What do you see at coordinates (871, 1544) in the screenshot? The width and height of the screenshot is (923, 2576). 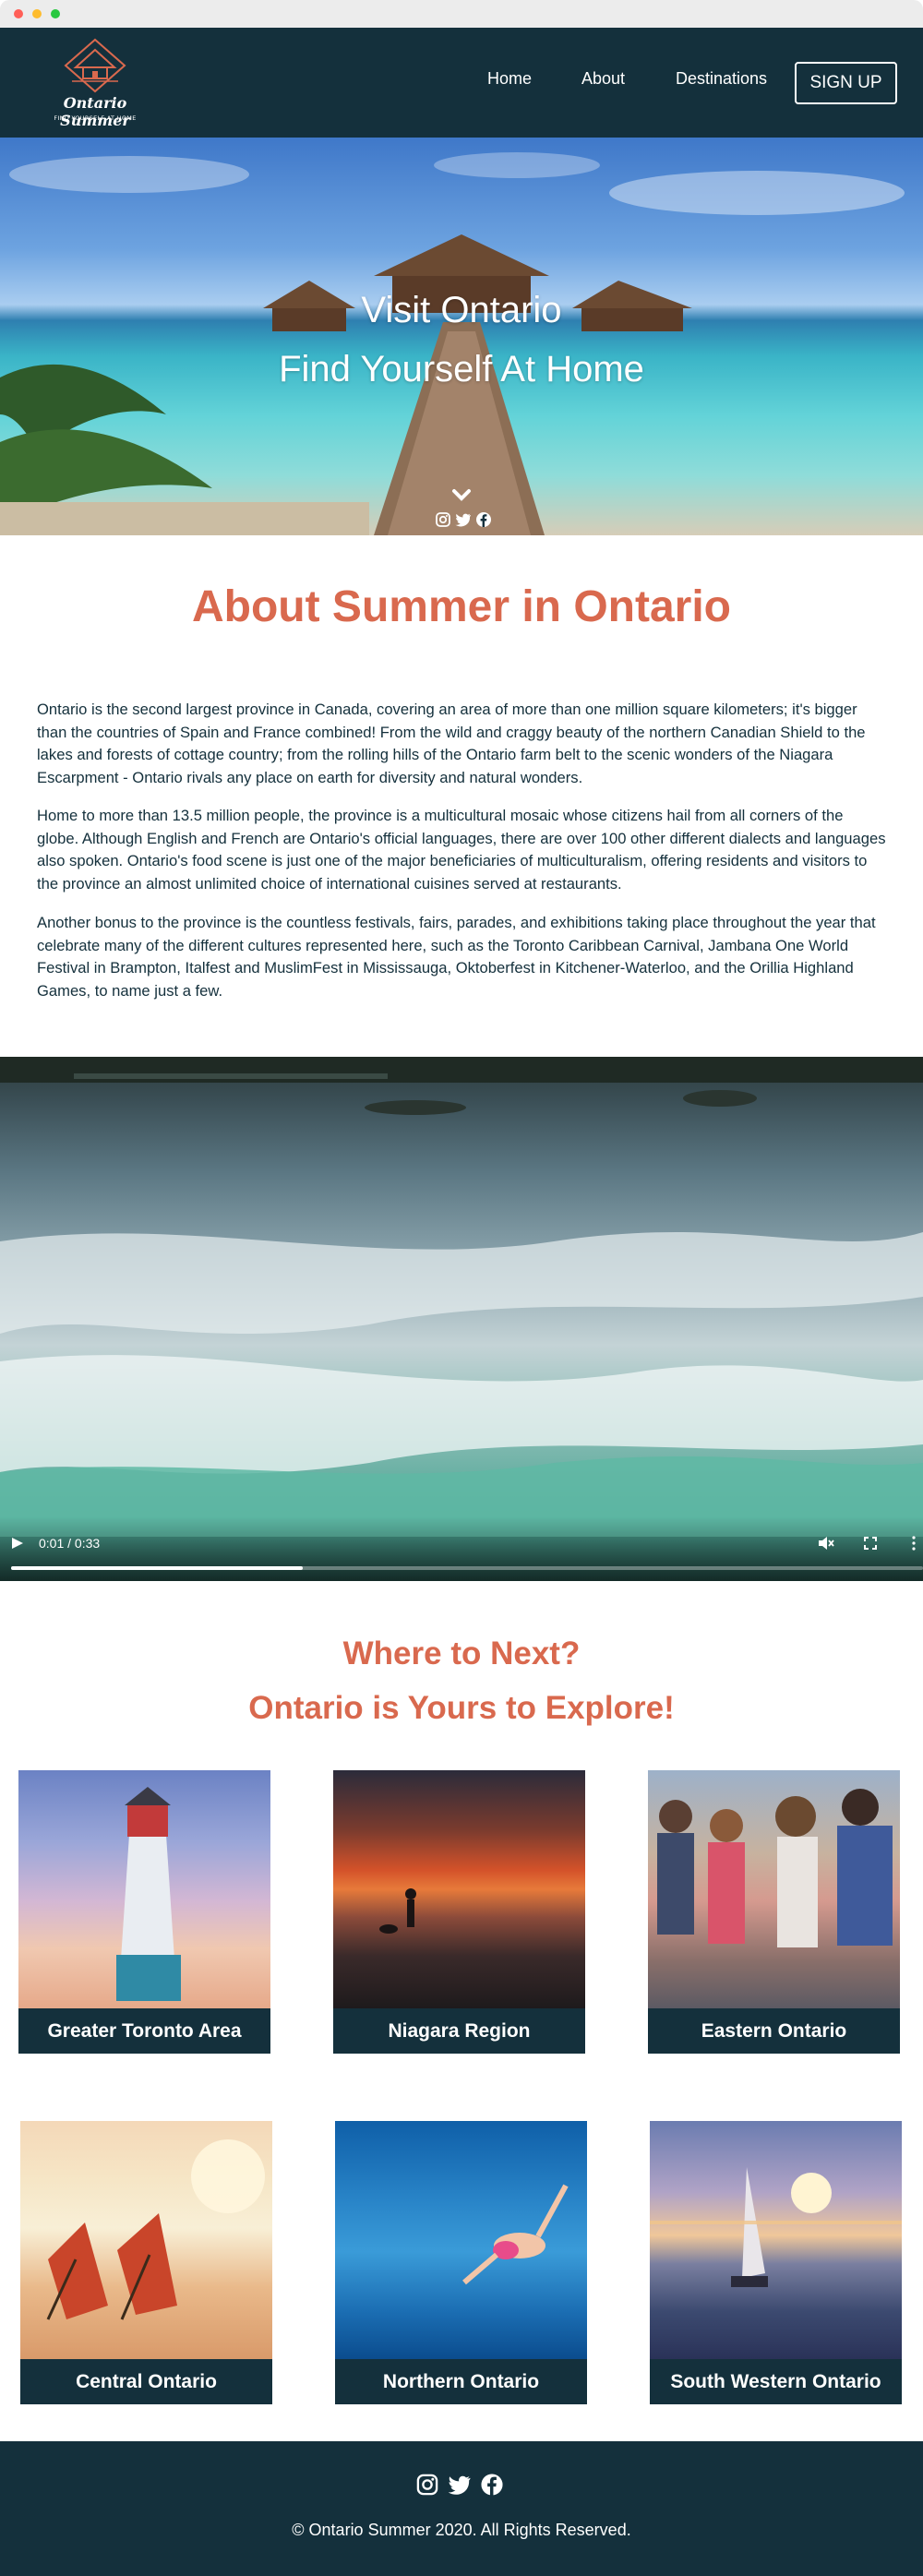 I see `fullscreen-icon` at bounding box center [871, 1544].